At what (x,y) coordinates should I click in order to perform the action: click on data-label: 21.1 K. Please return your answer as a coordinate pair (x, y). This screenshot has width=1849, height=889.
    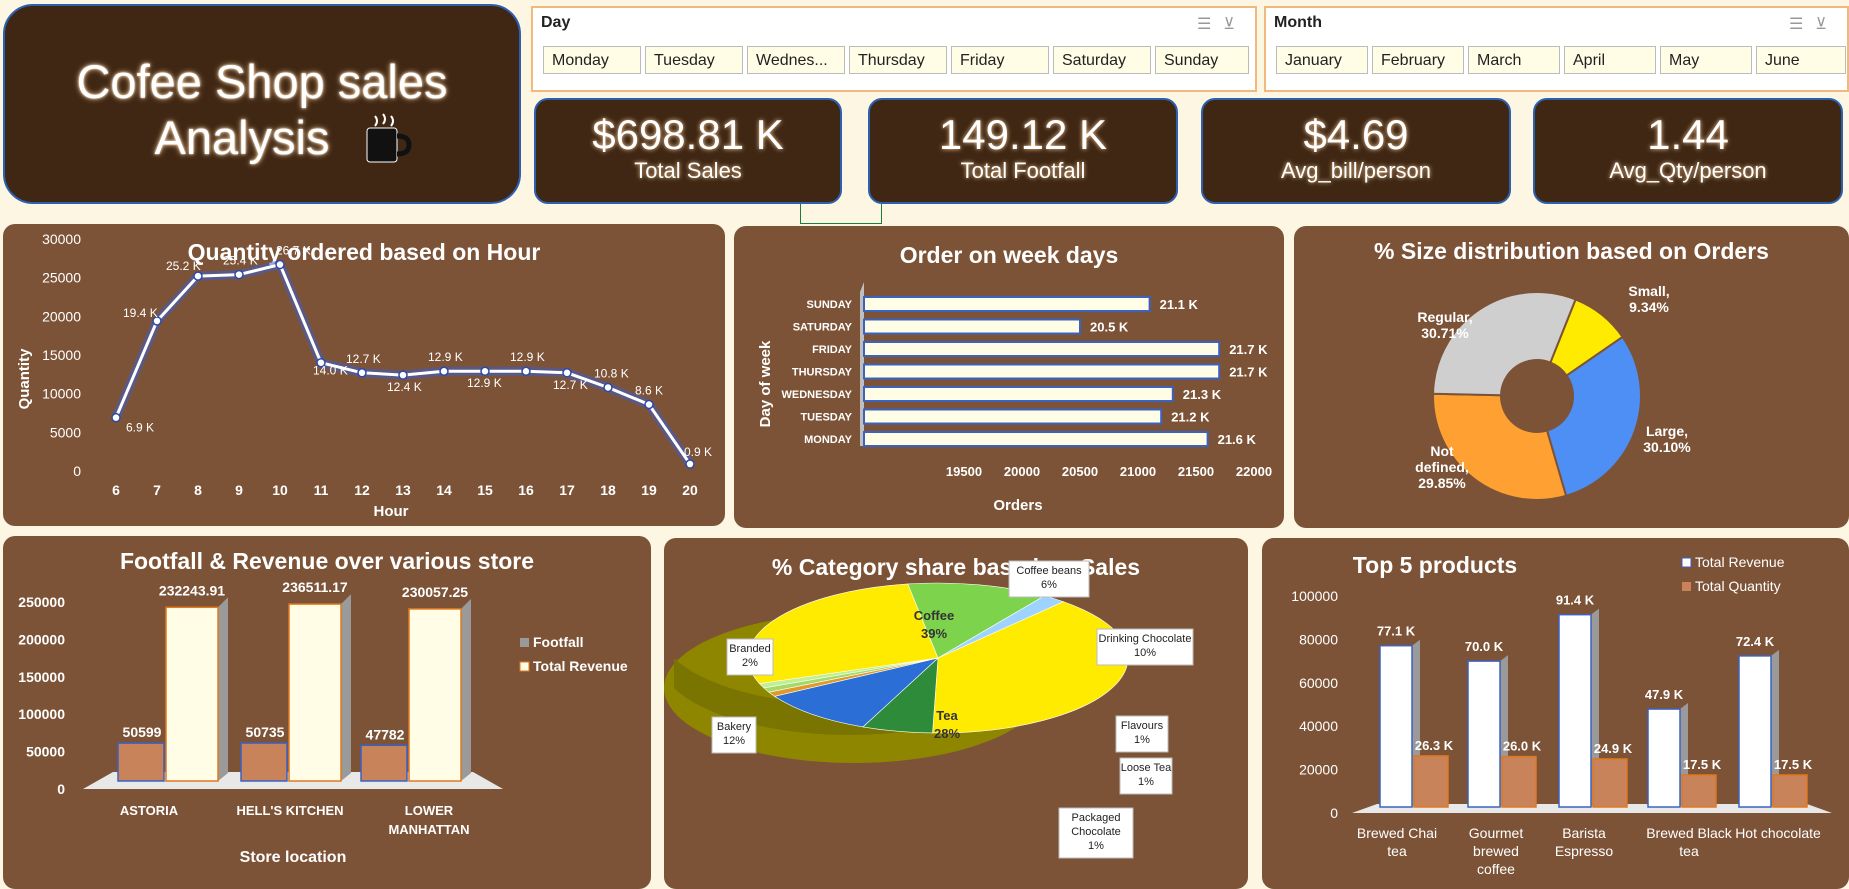
    Looking at the image, I should click on (1179, 304).